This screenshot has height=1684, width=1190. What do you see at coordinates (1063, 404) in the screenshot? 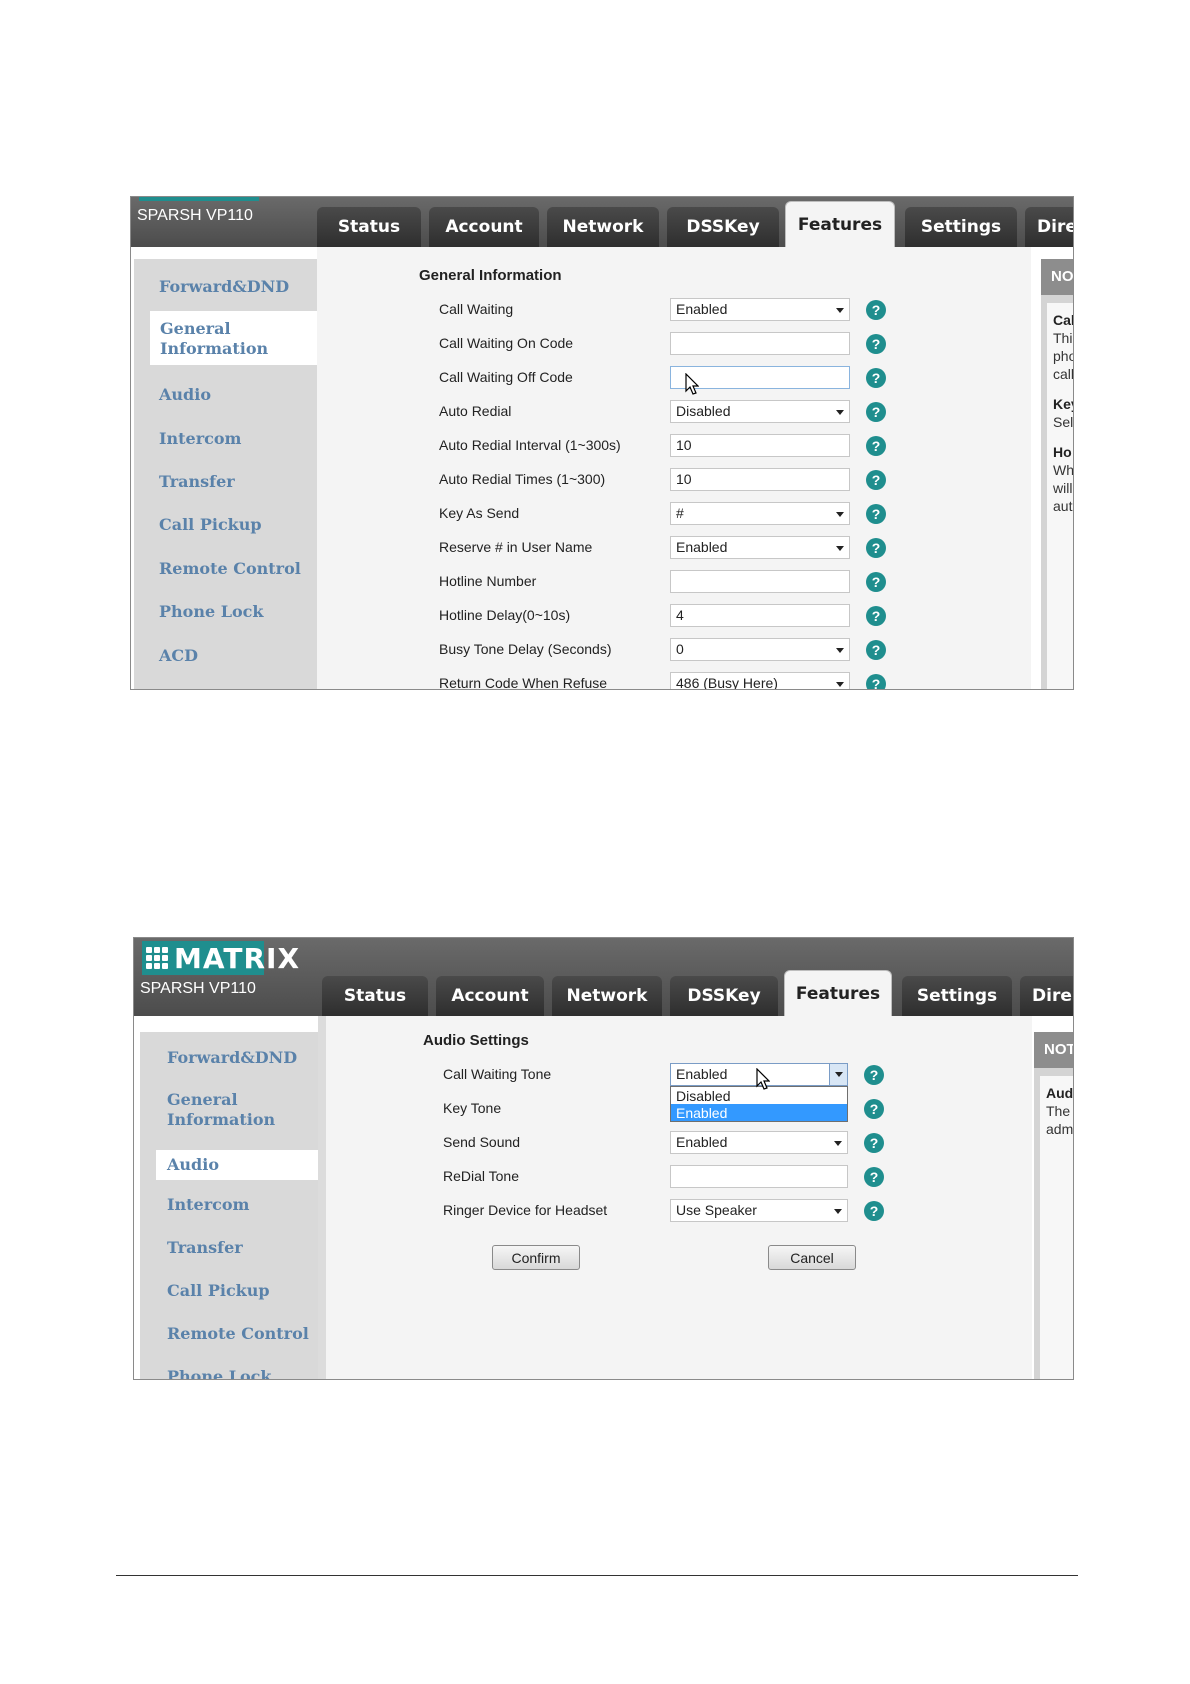
I see `note-line: Key` at bounding box center [1063, 404].